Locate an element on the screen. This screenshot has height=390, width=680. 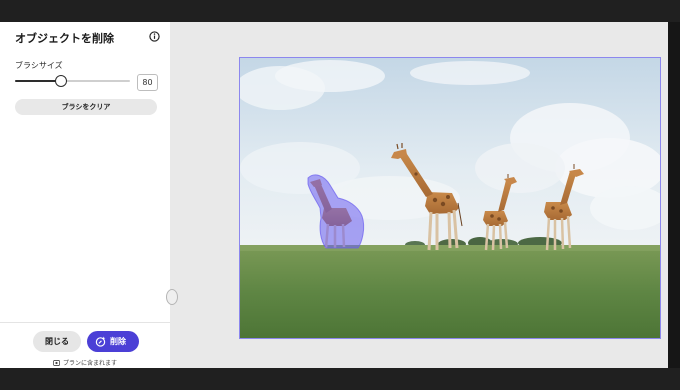
eraser-sparkle-icon is located at coordinates (100, 341).